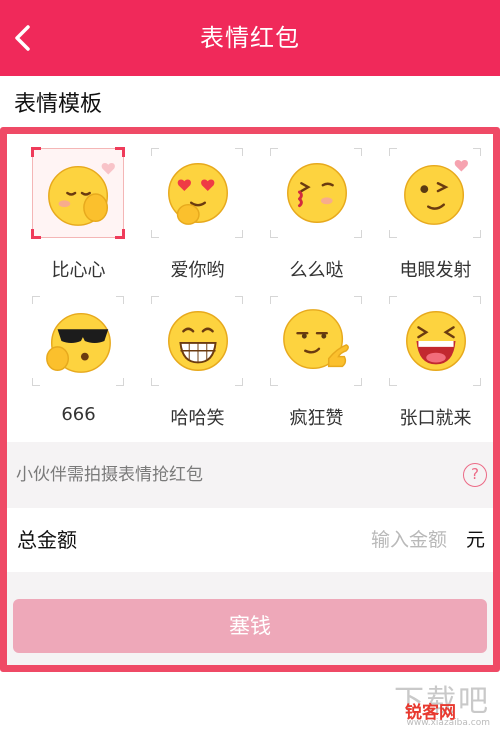 This screenshot has height=738, width=500. I want to click on template-label: 666, so click(78, 414).